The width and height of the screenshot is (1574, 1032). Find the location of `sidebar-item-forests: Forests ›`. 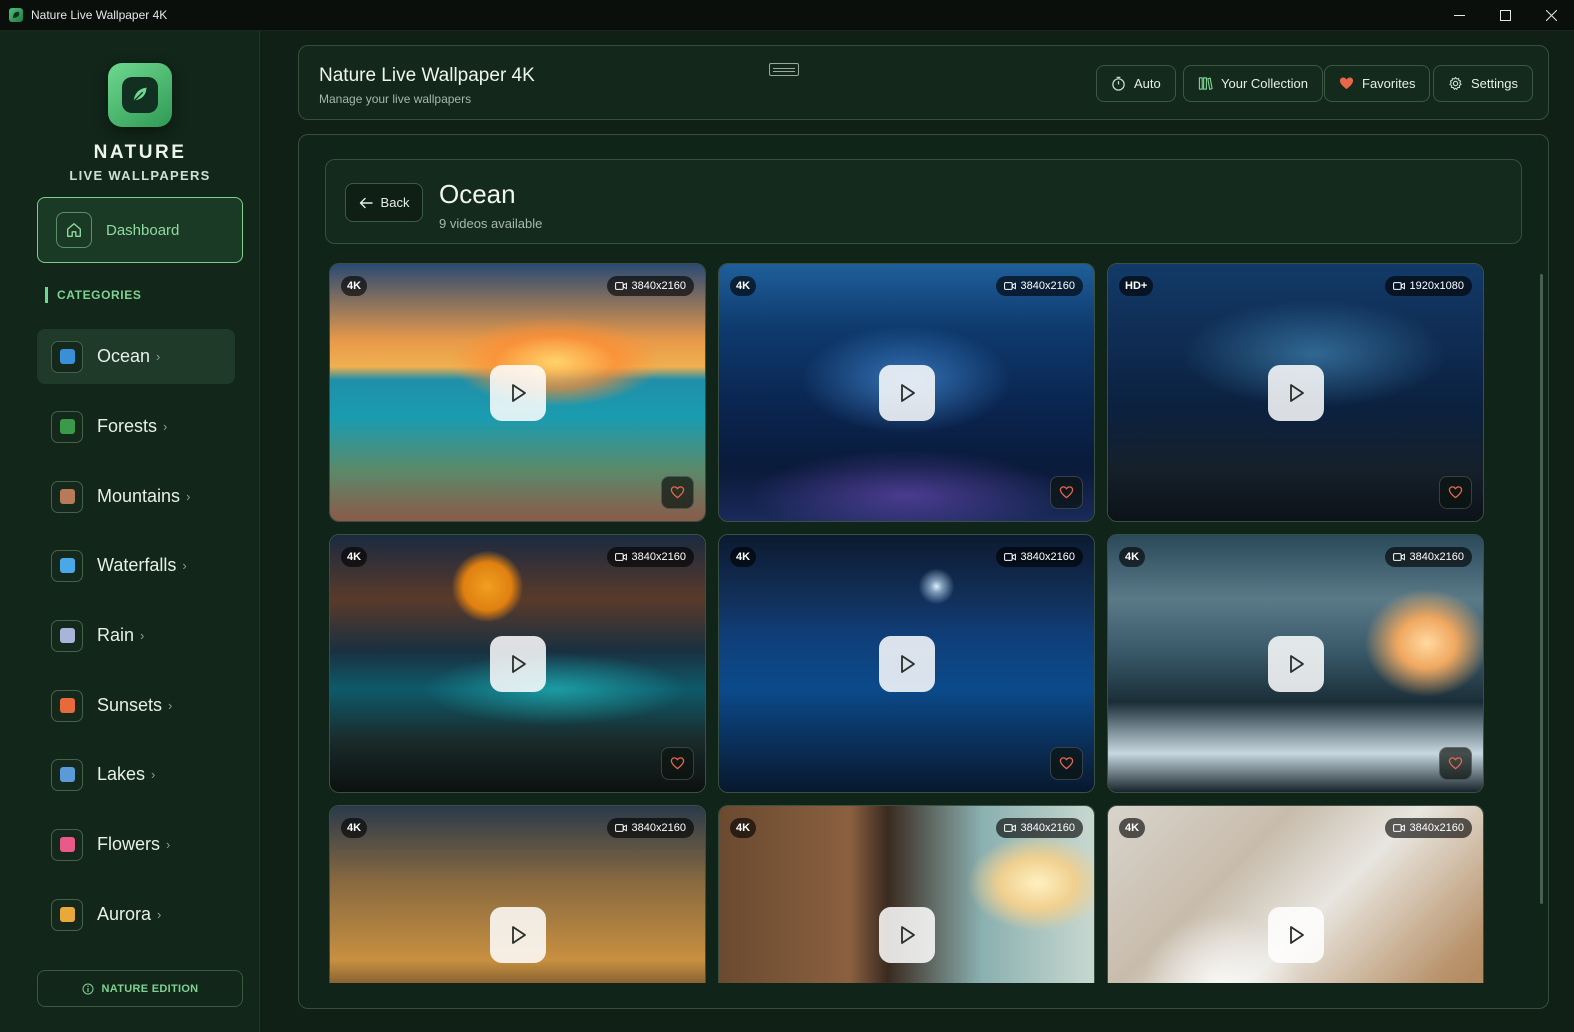

sidebar-item-forests: Forests › is located at coordinates (136, 426).